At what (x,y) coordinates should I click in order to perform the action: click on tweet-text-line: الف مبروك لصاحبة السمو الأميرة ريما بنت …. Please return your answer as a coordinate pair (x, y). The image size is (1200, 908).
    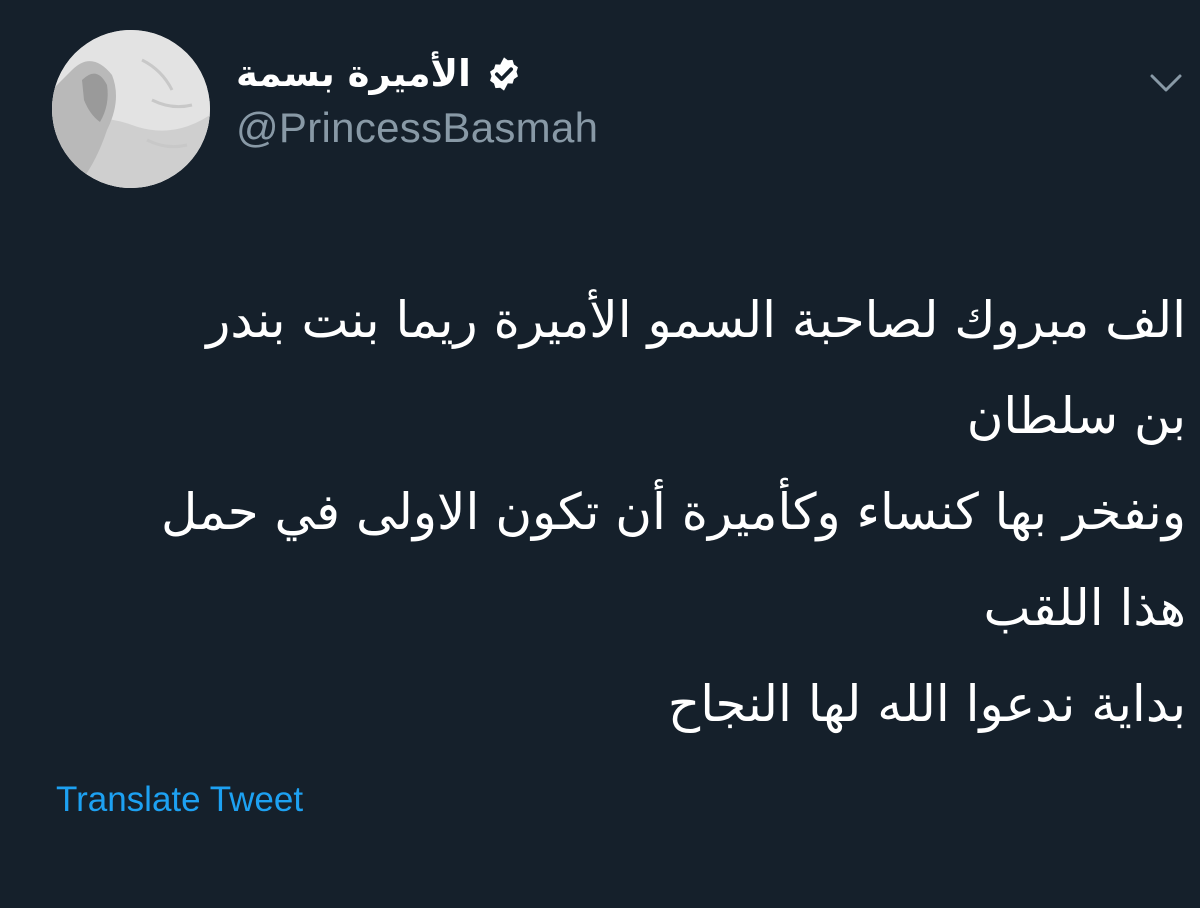
    Looking at the image, I should click on (696, 320).